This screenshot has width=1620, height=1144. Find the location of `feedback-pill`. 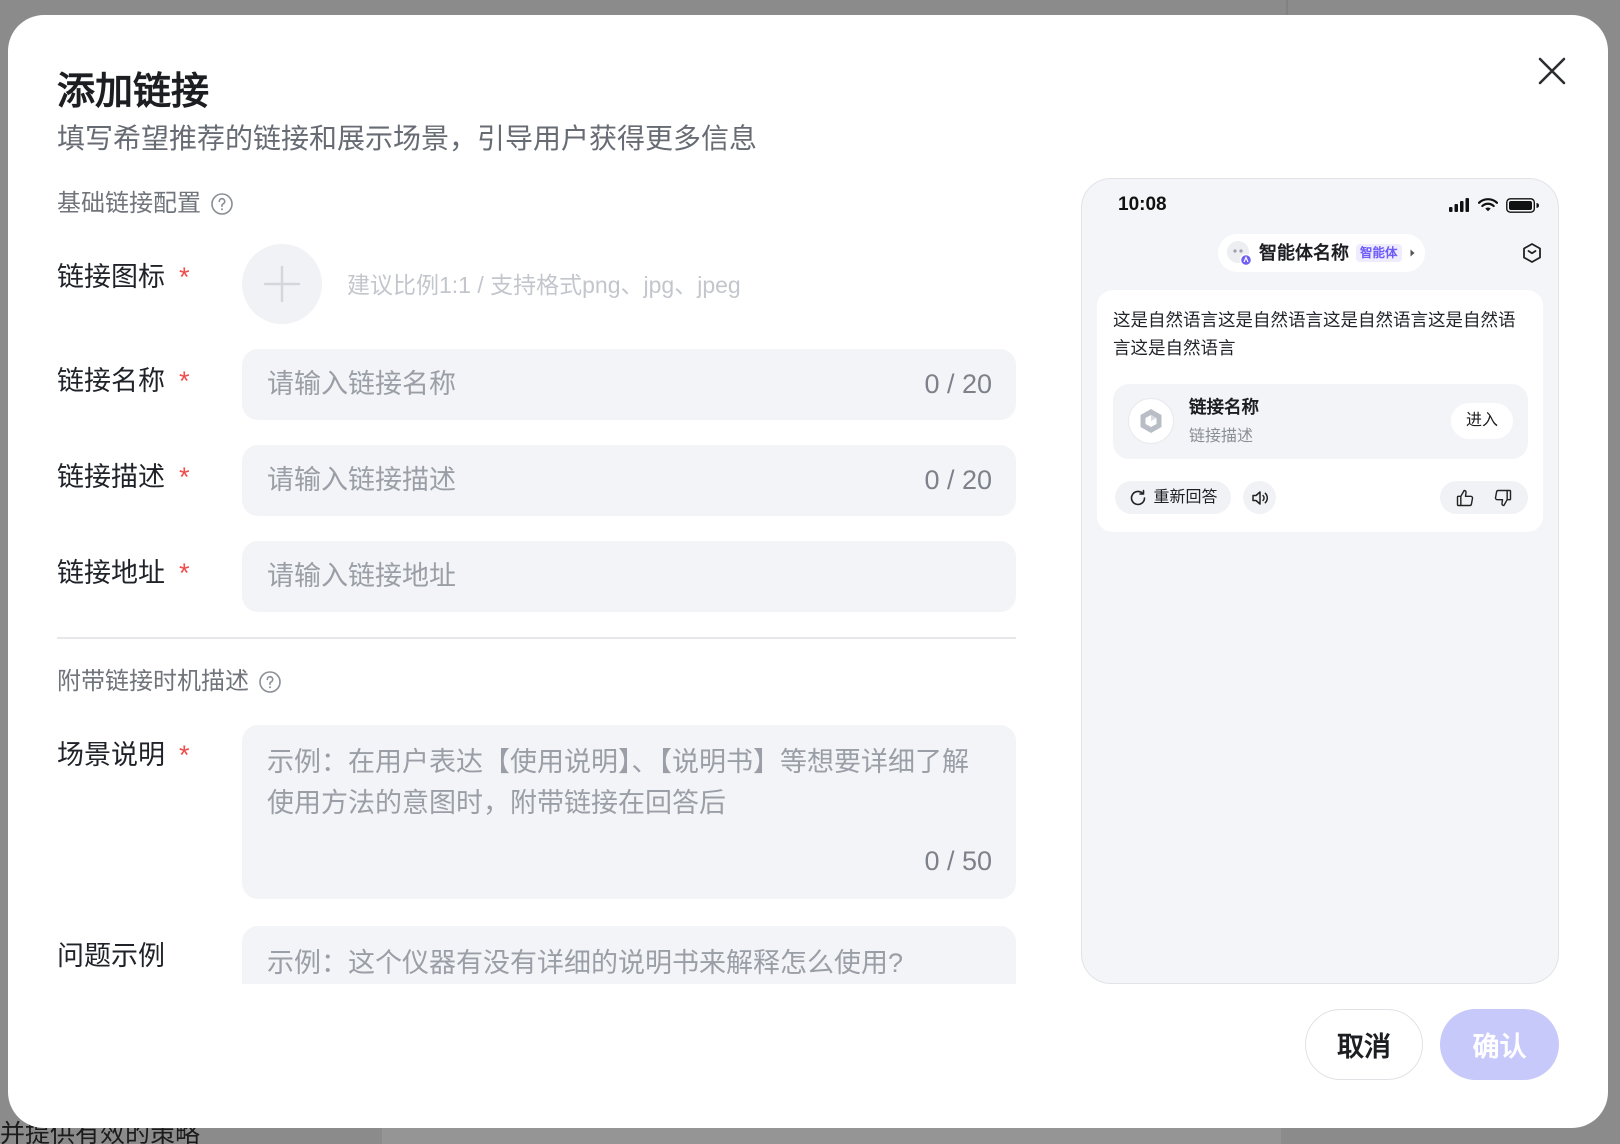

feedback-pill is located at coordinates (1484, 497).